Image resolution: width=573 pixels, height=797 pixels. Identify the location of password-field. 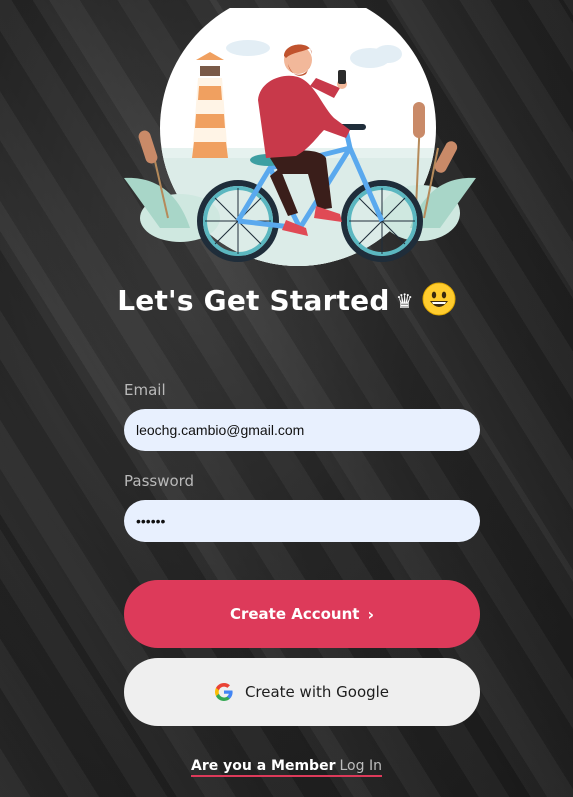
(302, 521).